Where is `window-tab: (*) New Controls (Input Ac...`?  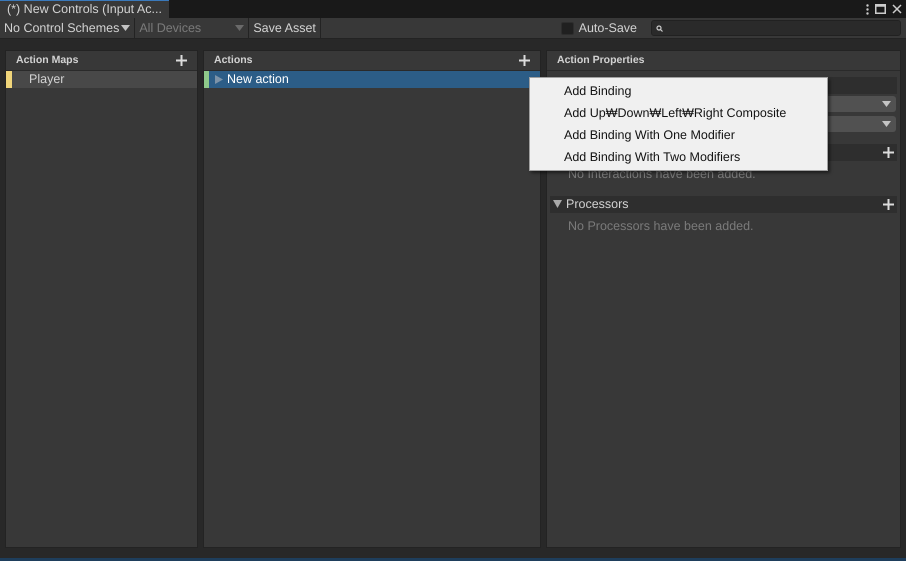
window-tab: (*) New Controls (Input Ac... is located at coordinates (84, 9).